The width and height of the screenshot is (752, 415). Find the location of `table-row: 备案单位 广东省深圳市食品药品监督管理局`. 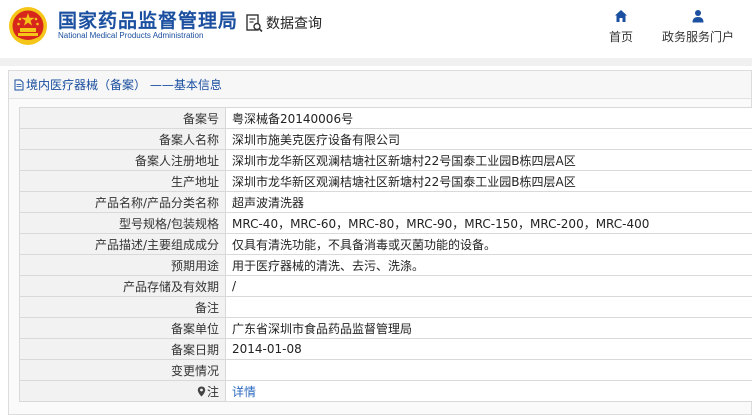

table-row: 备案单位 广东省深圳市食品药品监督管理局 is located at coordinates (385, 328).